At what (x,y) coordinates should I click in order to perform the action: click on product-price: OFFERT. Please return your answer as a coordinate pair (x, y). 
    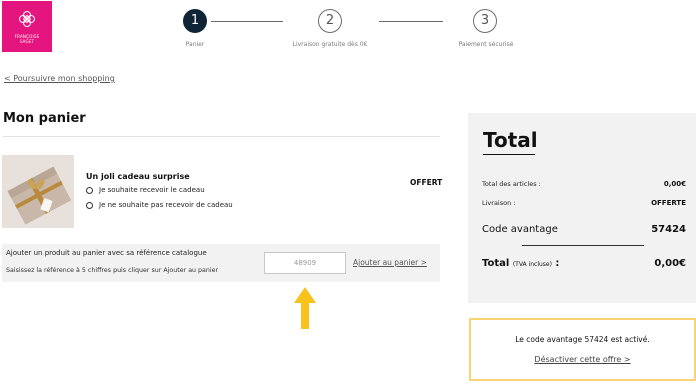
    Looking at the image, I should click on (426, 182).